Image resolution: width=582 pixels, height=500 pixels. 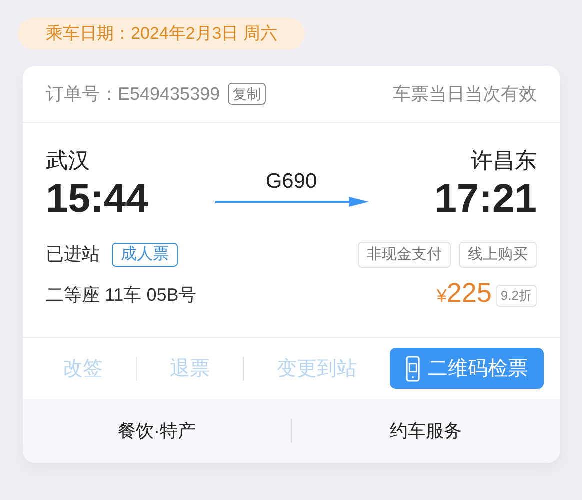 What do you see at coordinates (157, 431) in the screenshot?
I see `service-link: 餐饮·特产` at bounding box center [157, 431].